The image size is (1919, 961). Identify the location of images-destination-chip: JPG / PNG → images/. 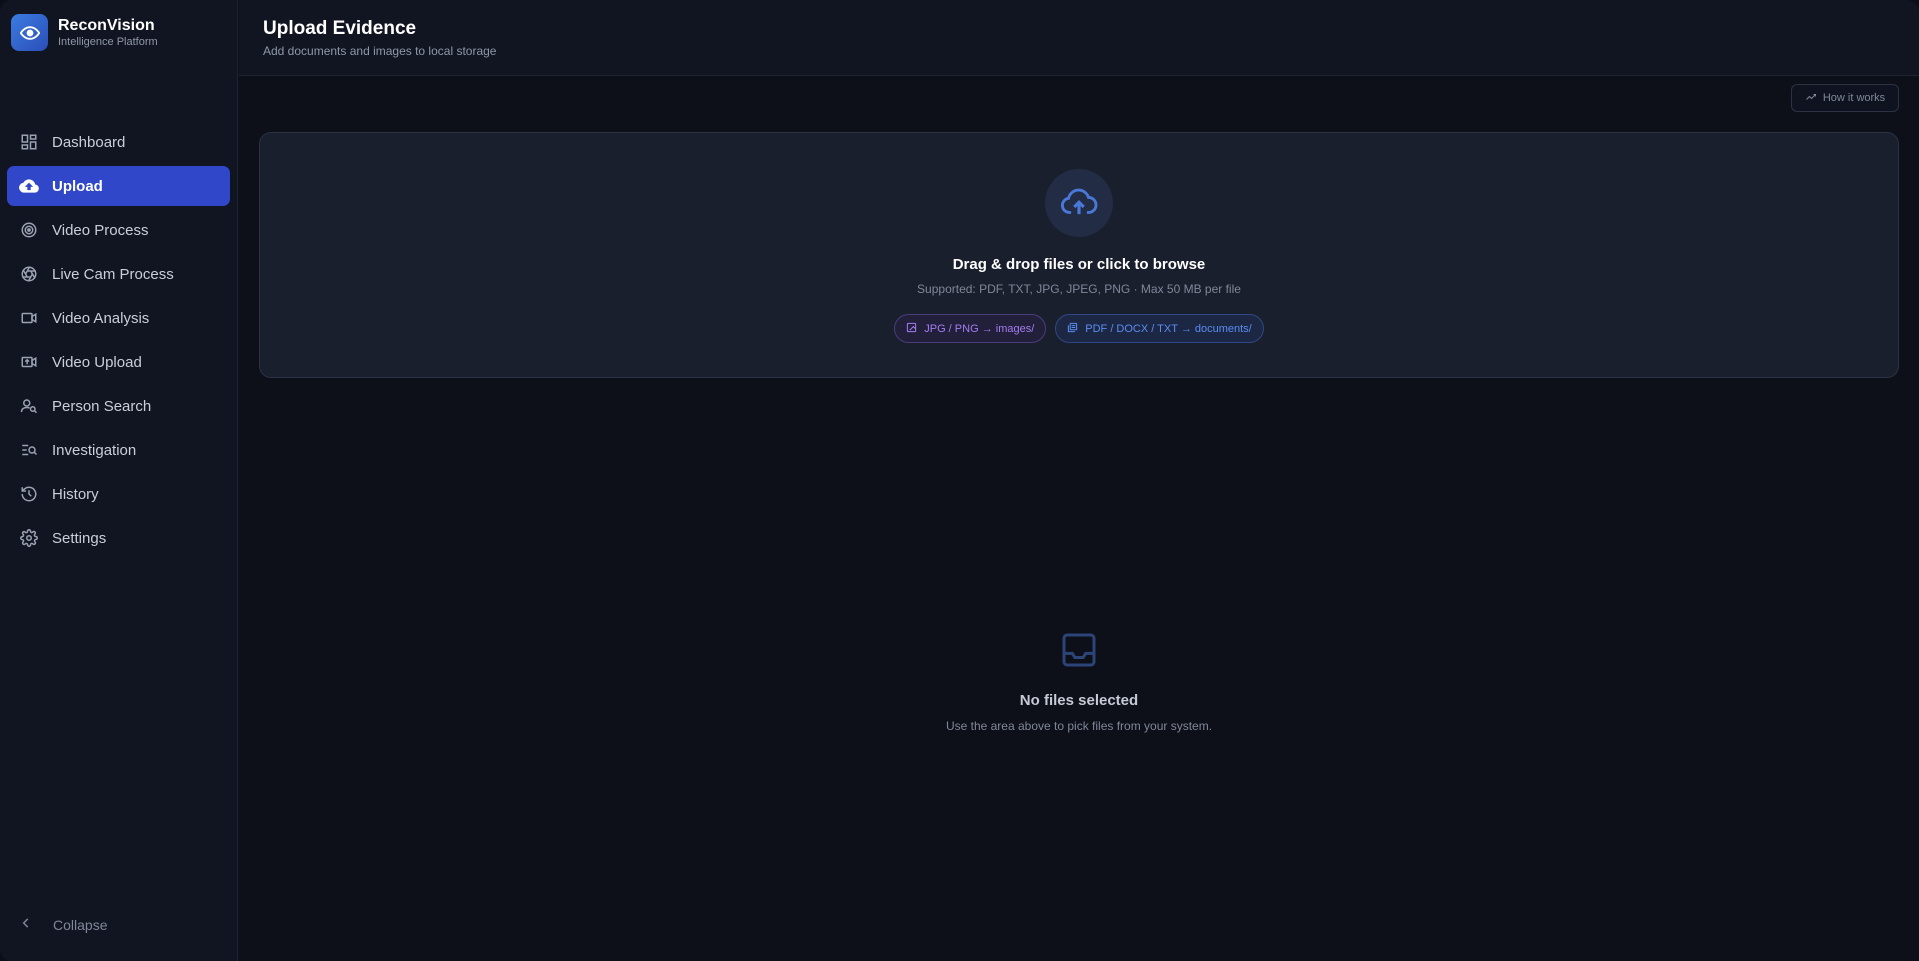
(970, 328).